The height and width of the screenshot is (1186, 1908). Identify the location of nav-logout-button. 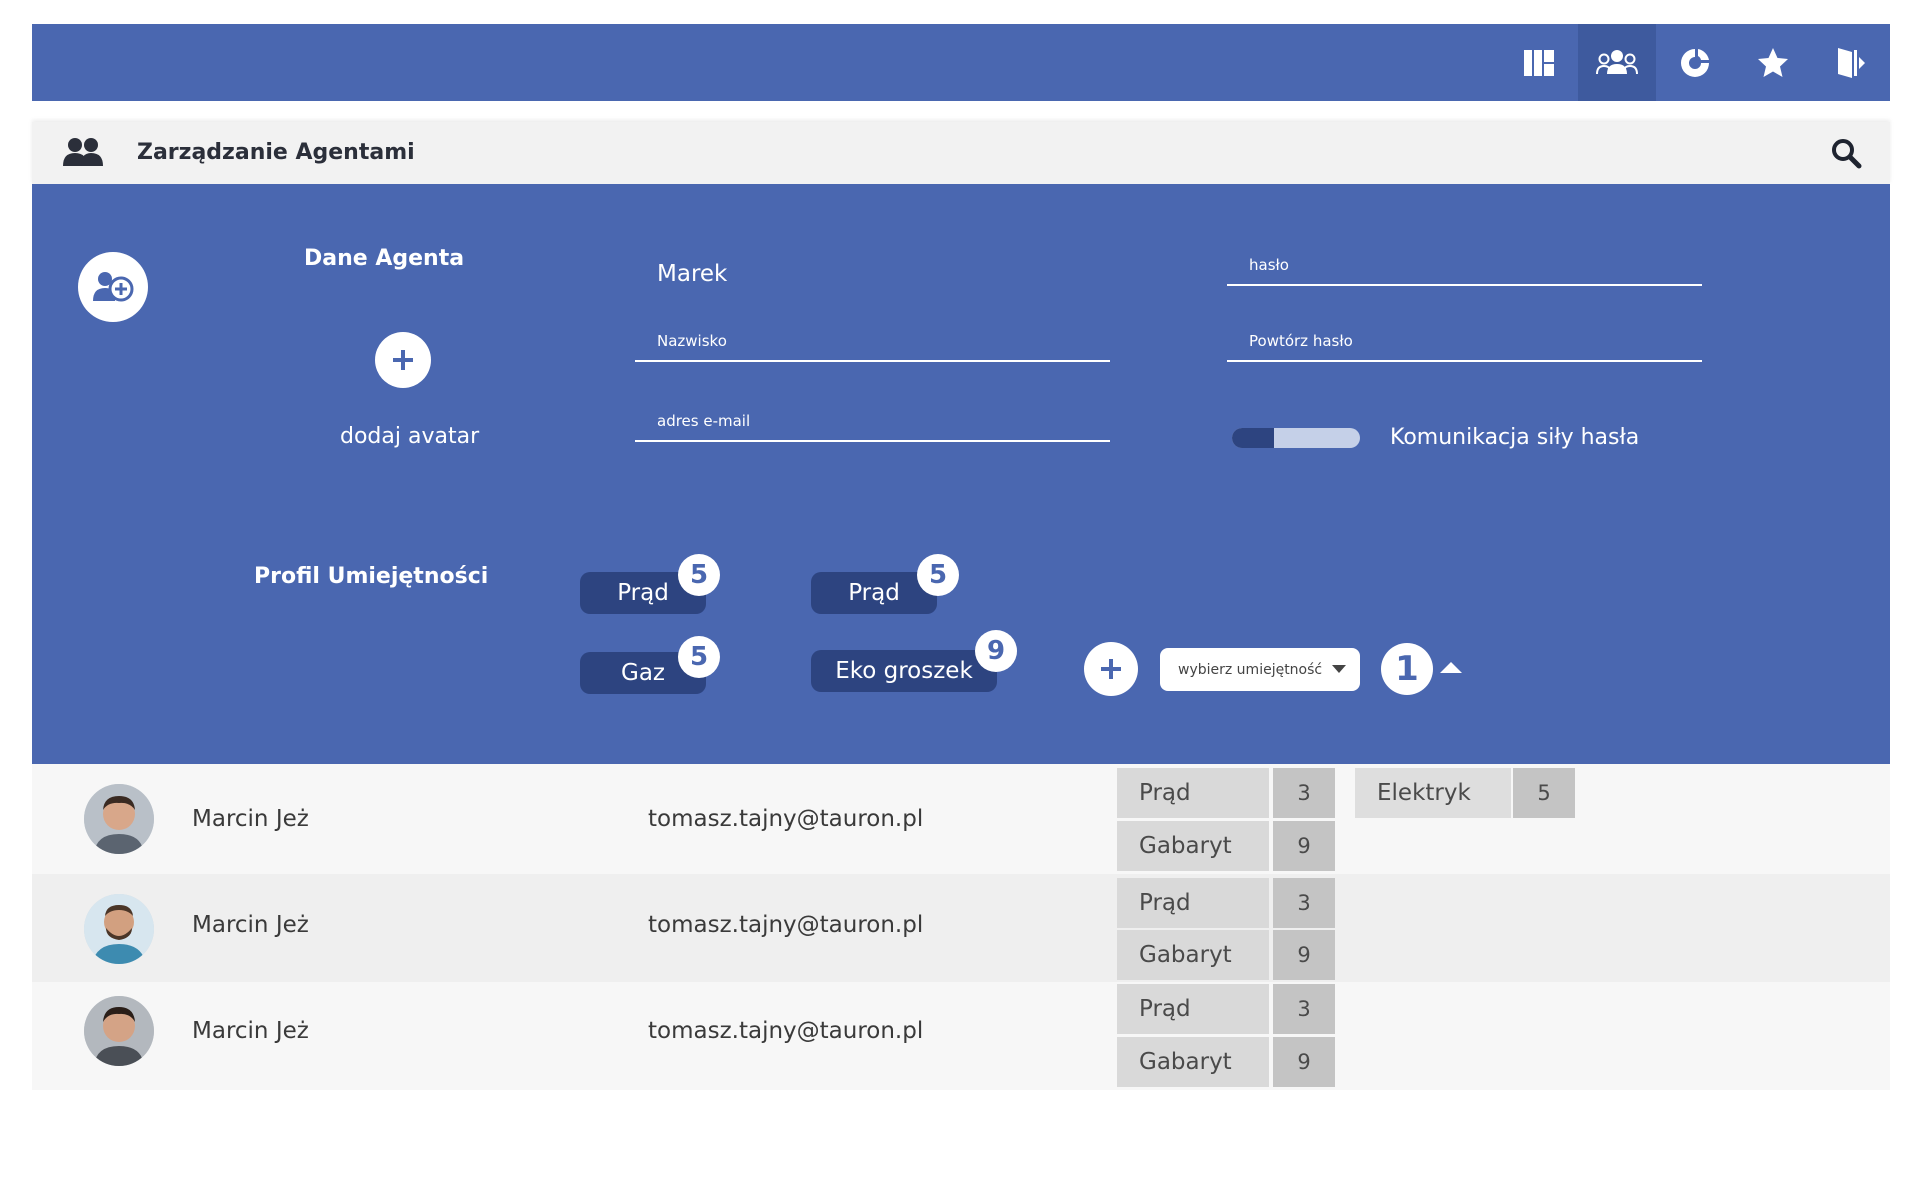
(1851, 62).